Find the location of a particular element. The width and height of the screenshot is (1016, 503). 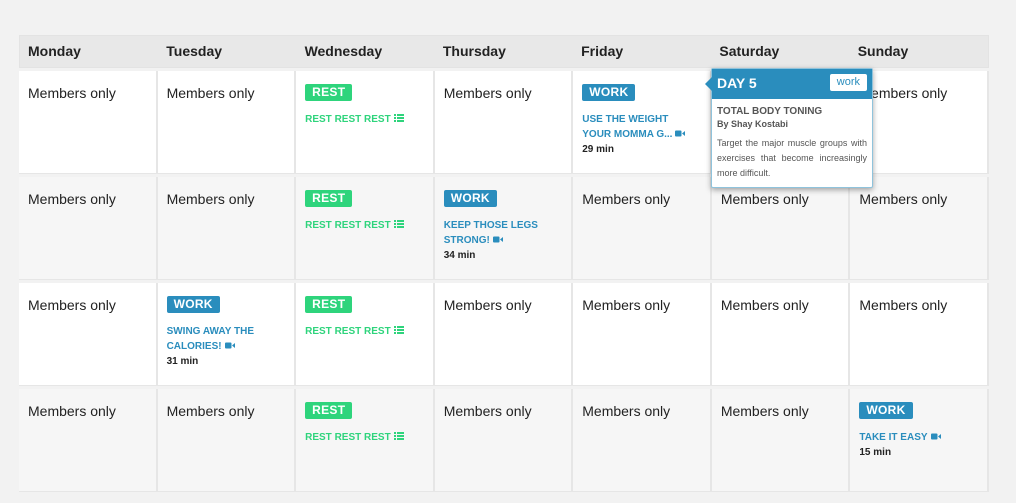

workout-duration: 15 min is located at coordinates (875, 453).